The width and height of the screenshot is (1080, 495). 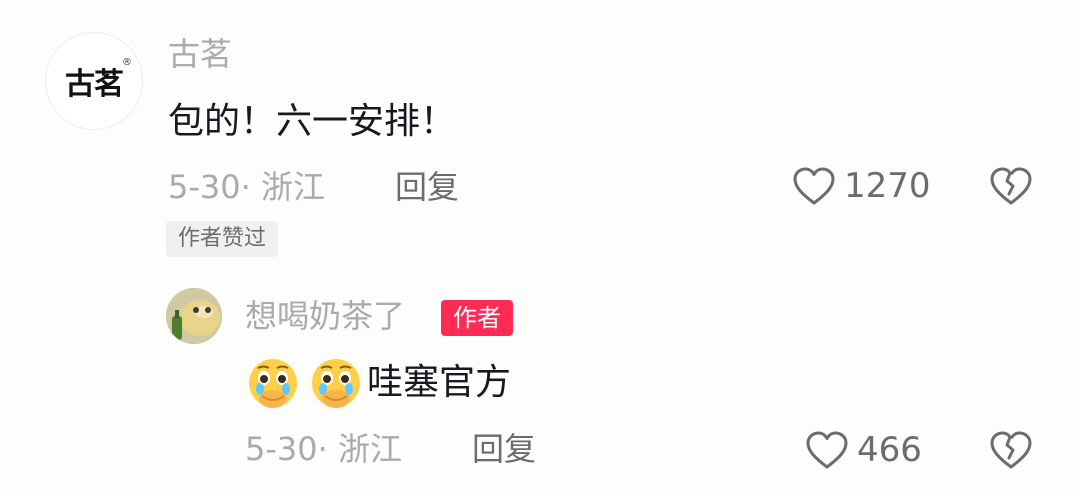 I want to click on comment-username: 古茗, so click(x=200, y=54).